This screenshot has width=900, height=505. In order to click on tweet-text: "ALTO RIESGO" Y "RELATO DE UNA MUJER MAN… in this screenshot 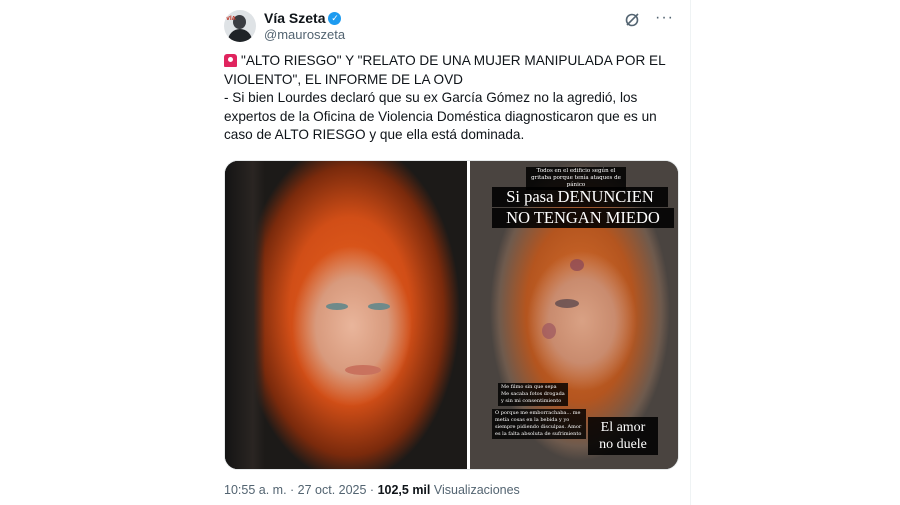, I will do `click(449, 98)`.